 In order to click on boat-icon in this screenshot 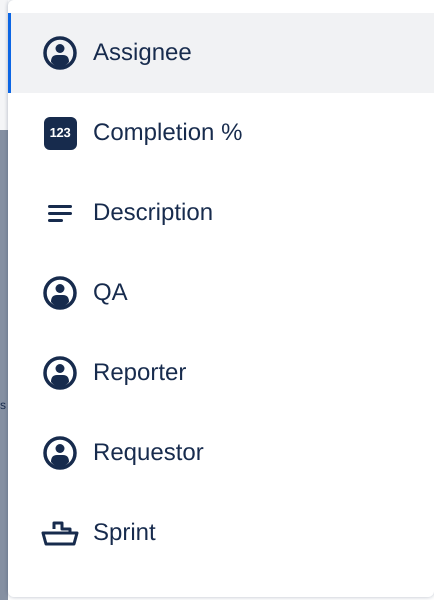, I will do `click(60, 533)`.